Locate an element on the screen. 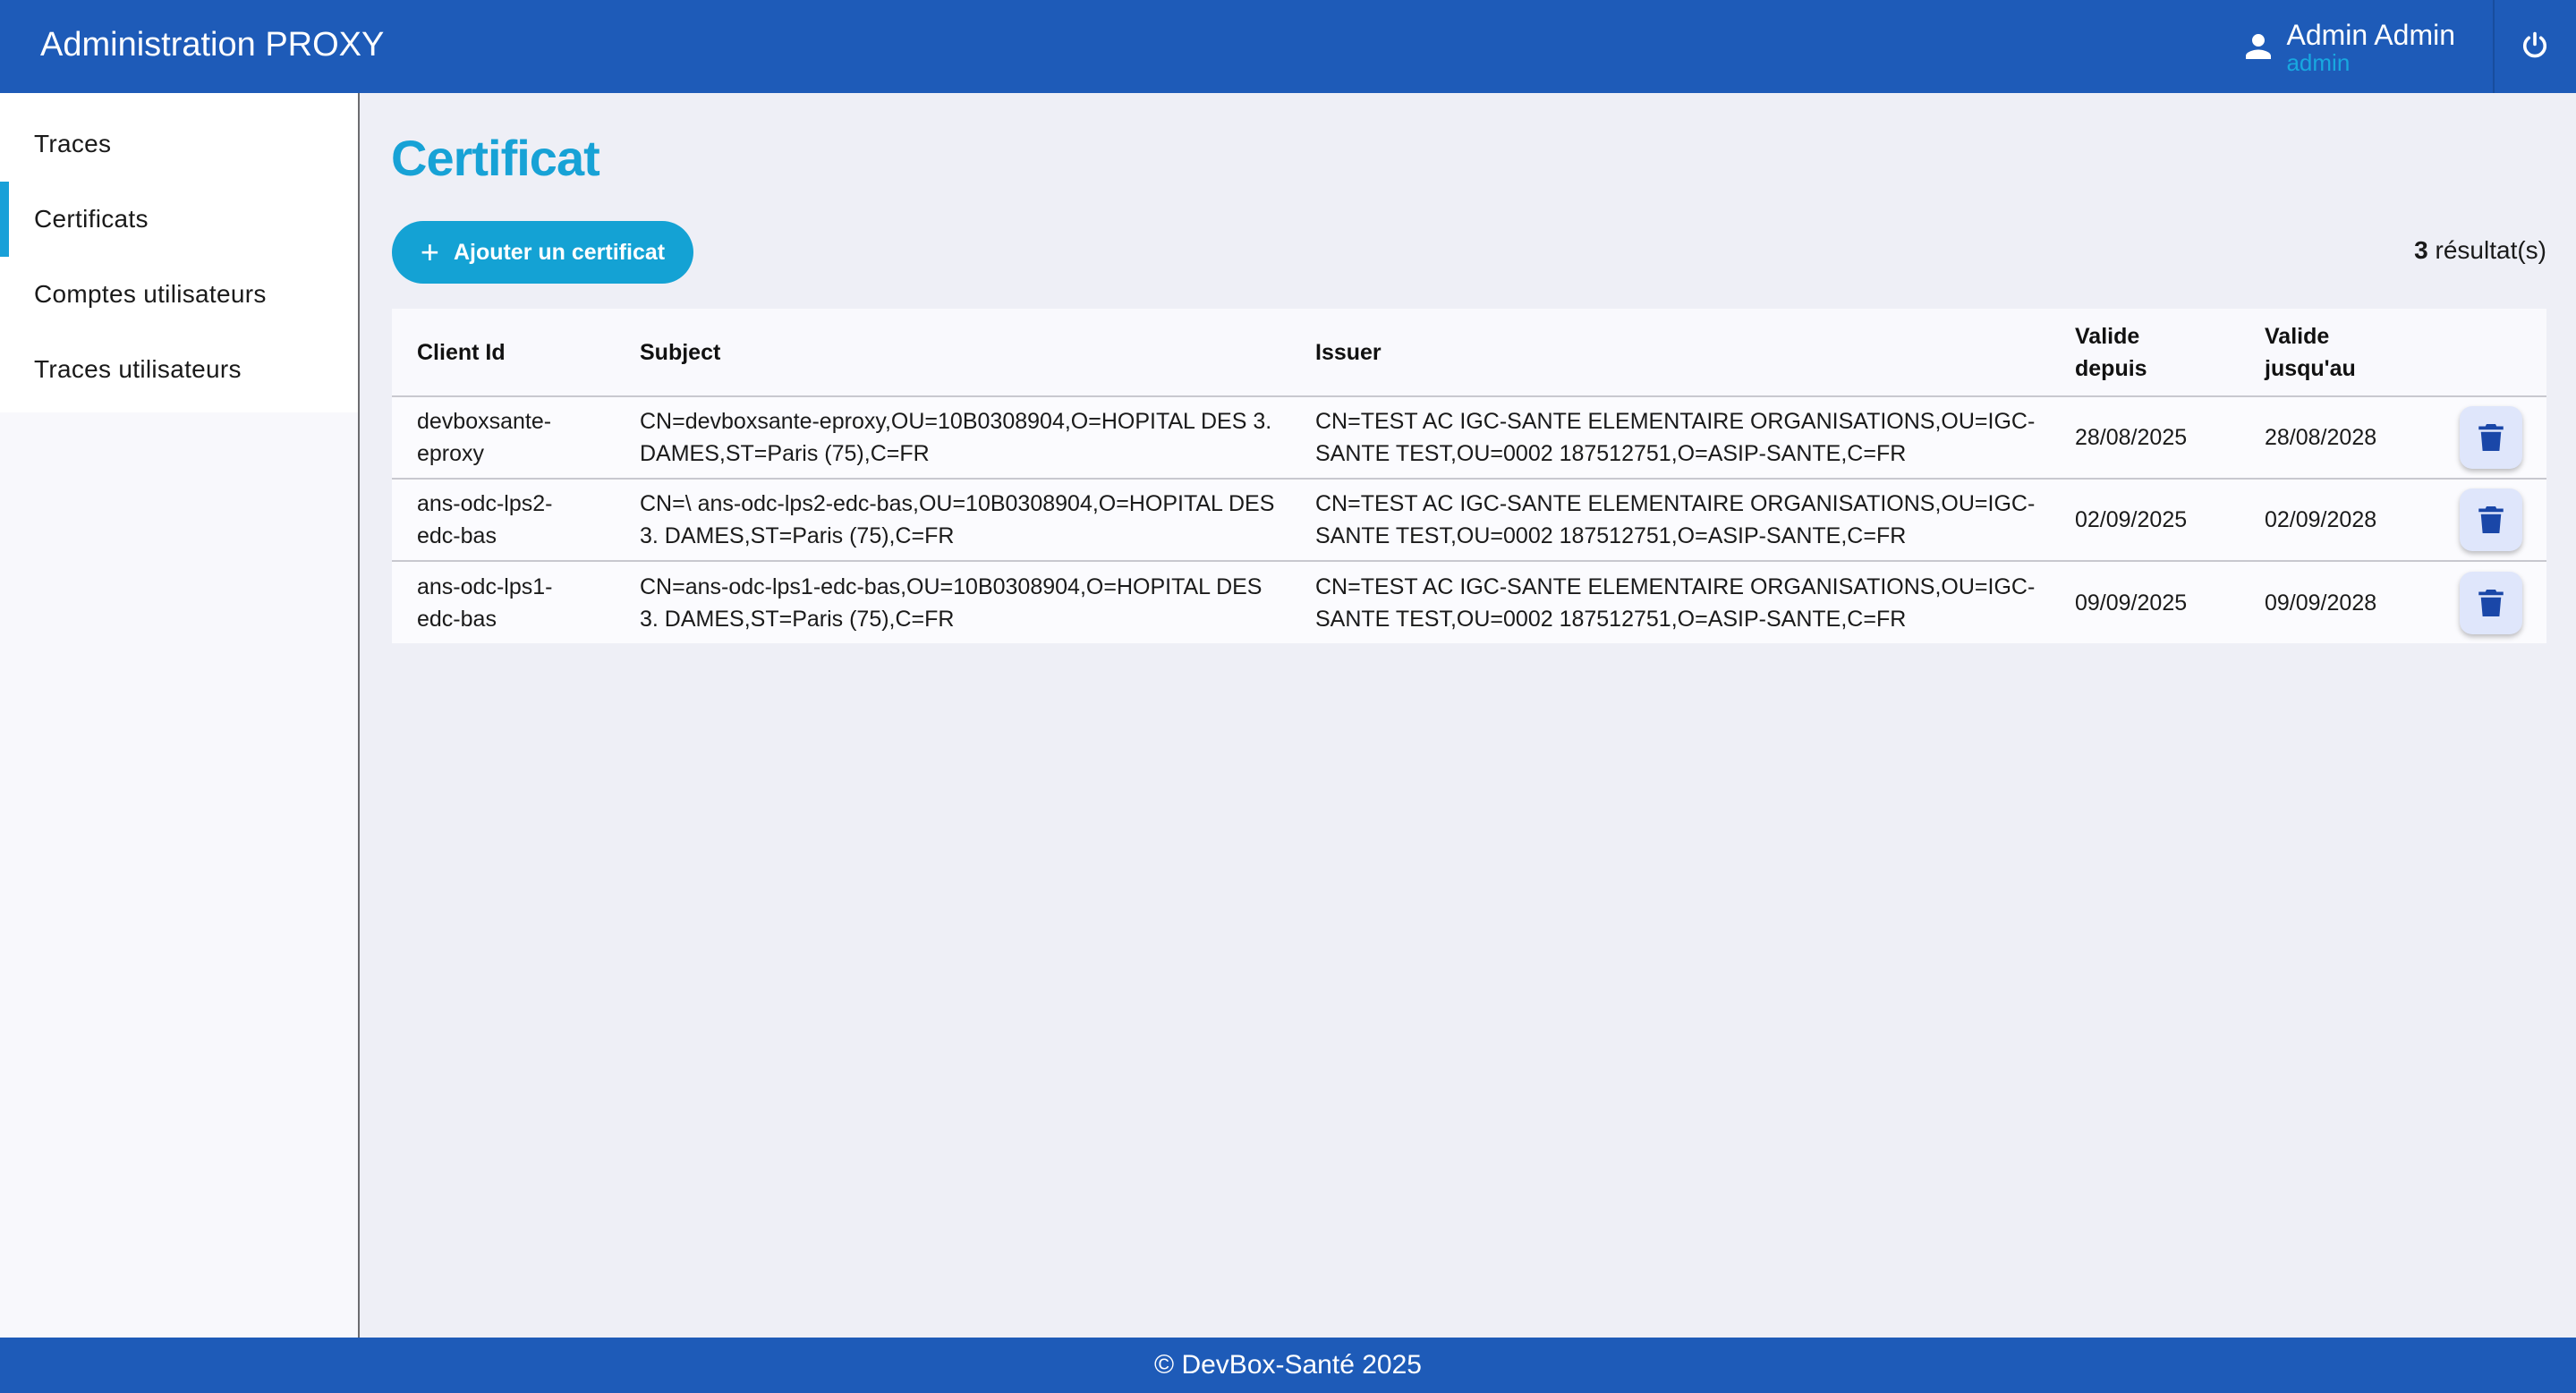  cell-valid-to: 09/09/2028 is located at coordinates (2321, 603).